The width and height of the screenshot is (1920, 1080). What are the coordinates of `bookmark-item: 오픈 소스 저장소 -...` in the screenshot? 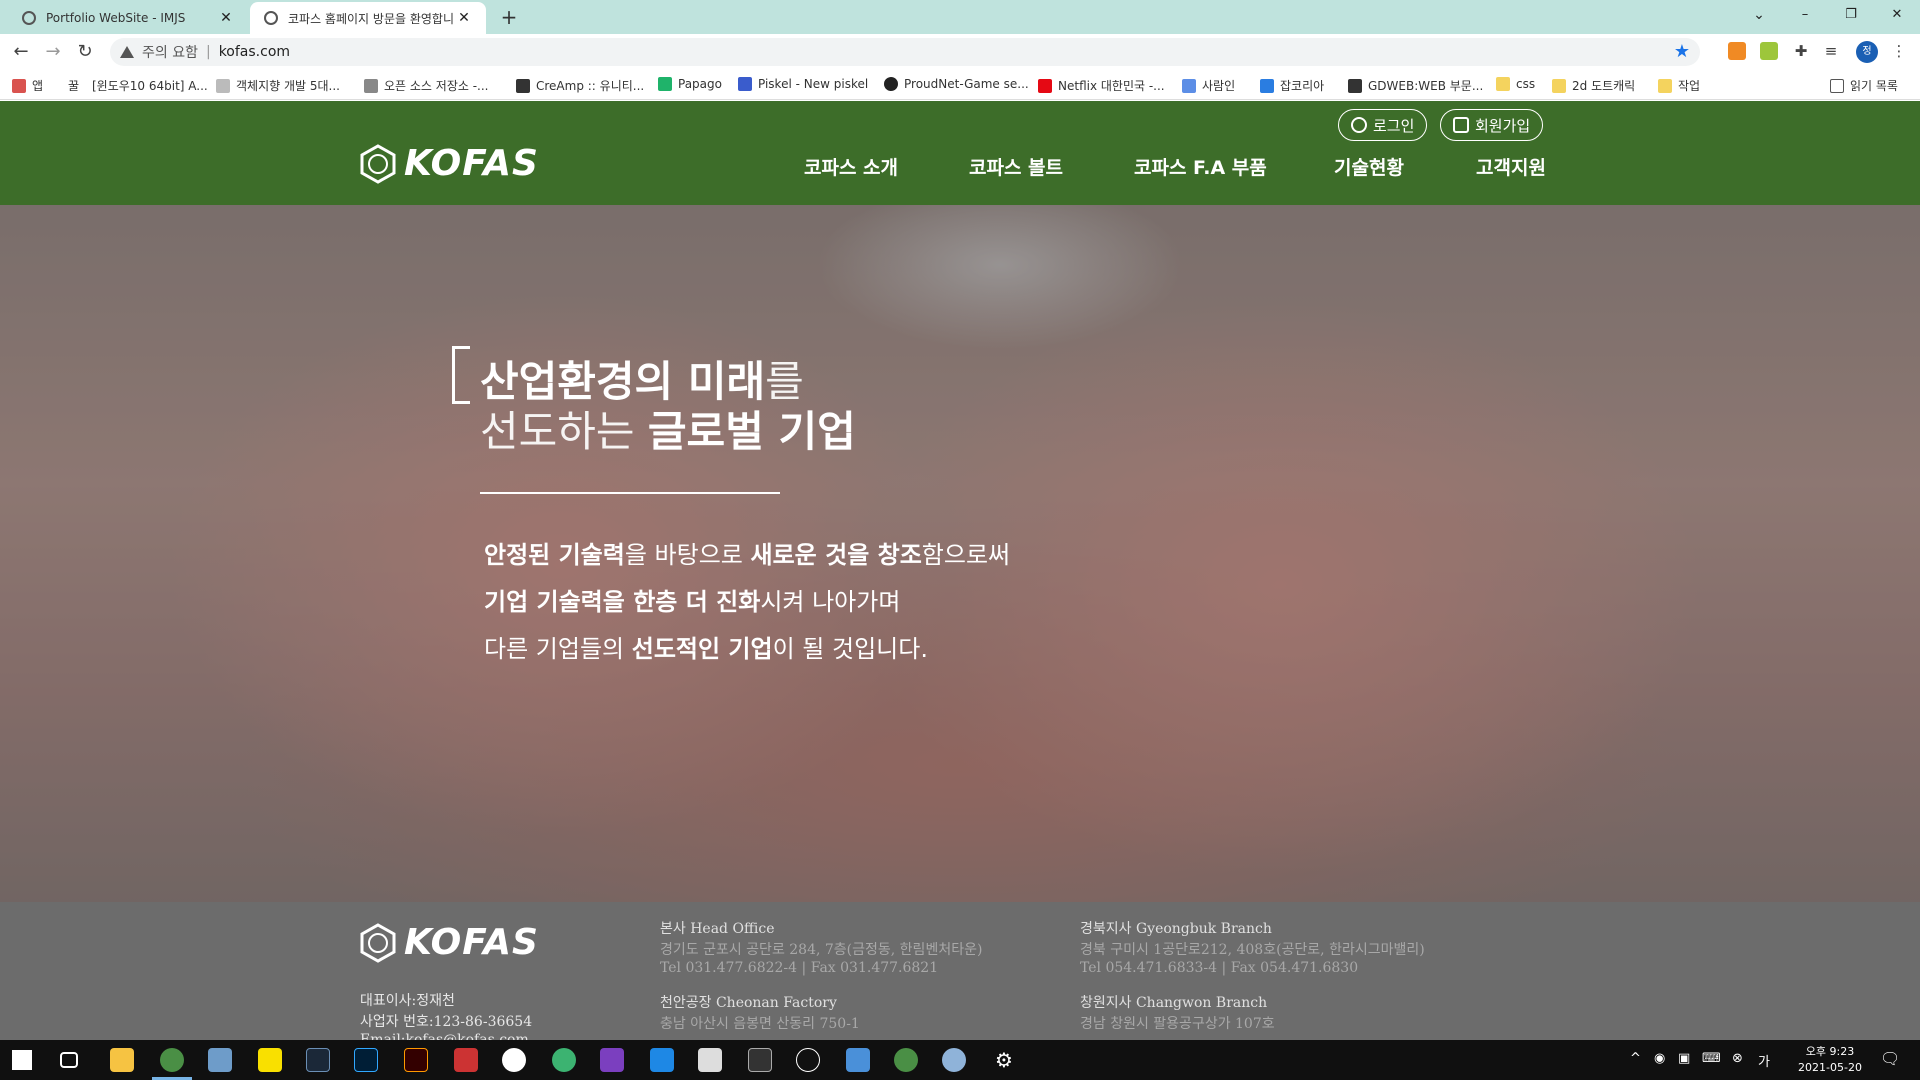 It's located at (426, 85).